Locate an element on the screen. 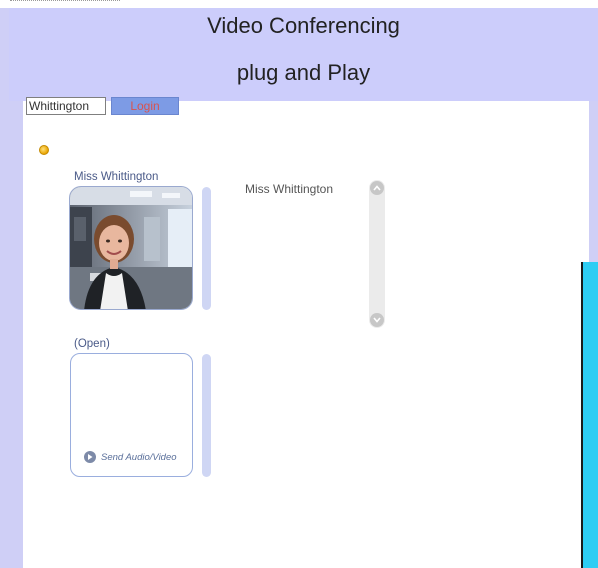 This screenshot has height=568, width=598. page-title: Video Conferencing is located at coordinates (303, 25).